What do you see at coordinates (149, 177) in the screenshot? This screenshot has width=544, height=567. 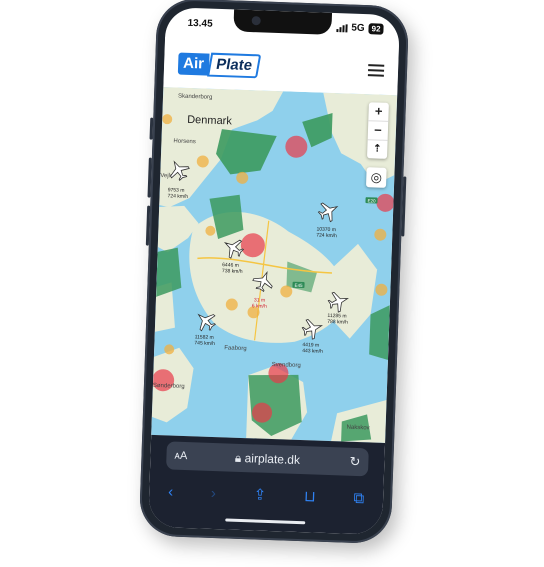 I see `volume-up-button` at bounding box center [149, 177].